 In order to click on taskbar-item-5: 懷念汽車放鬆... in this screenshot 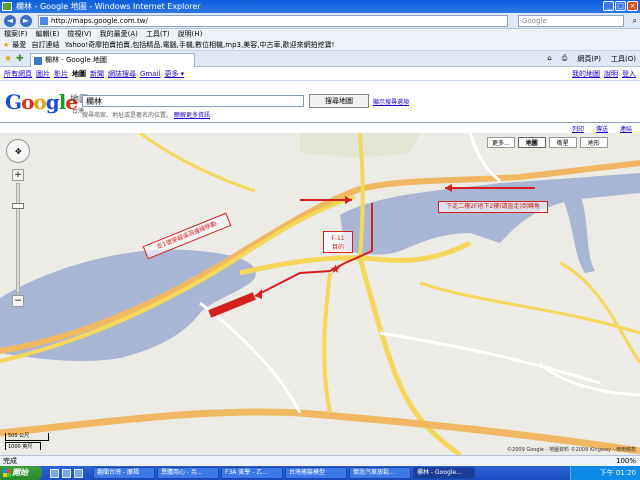, I will do `click(380, 473)`.